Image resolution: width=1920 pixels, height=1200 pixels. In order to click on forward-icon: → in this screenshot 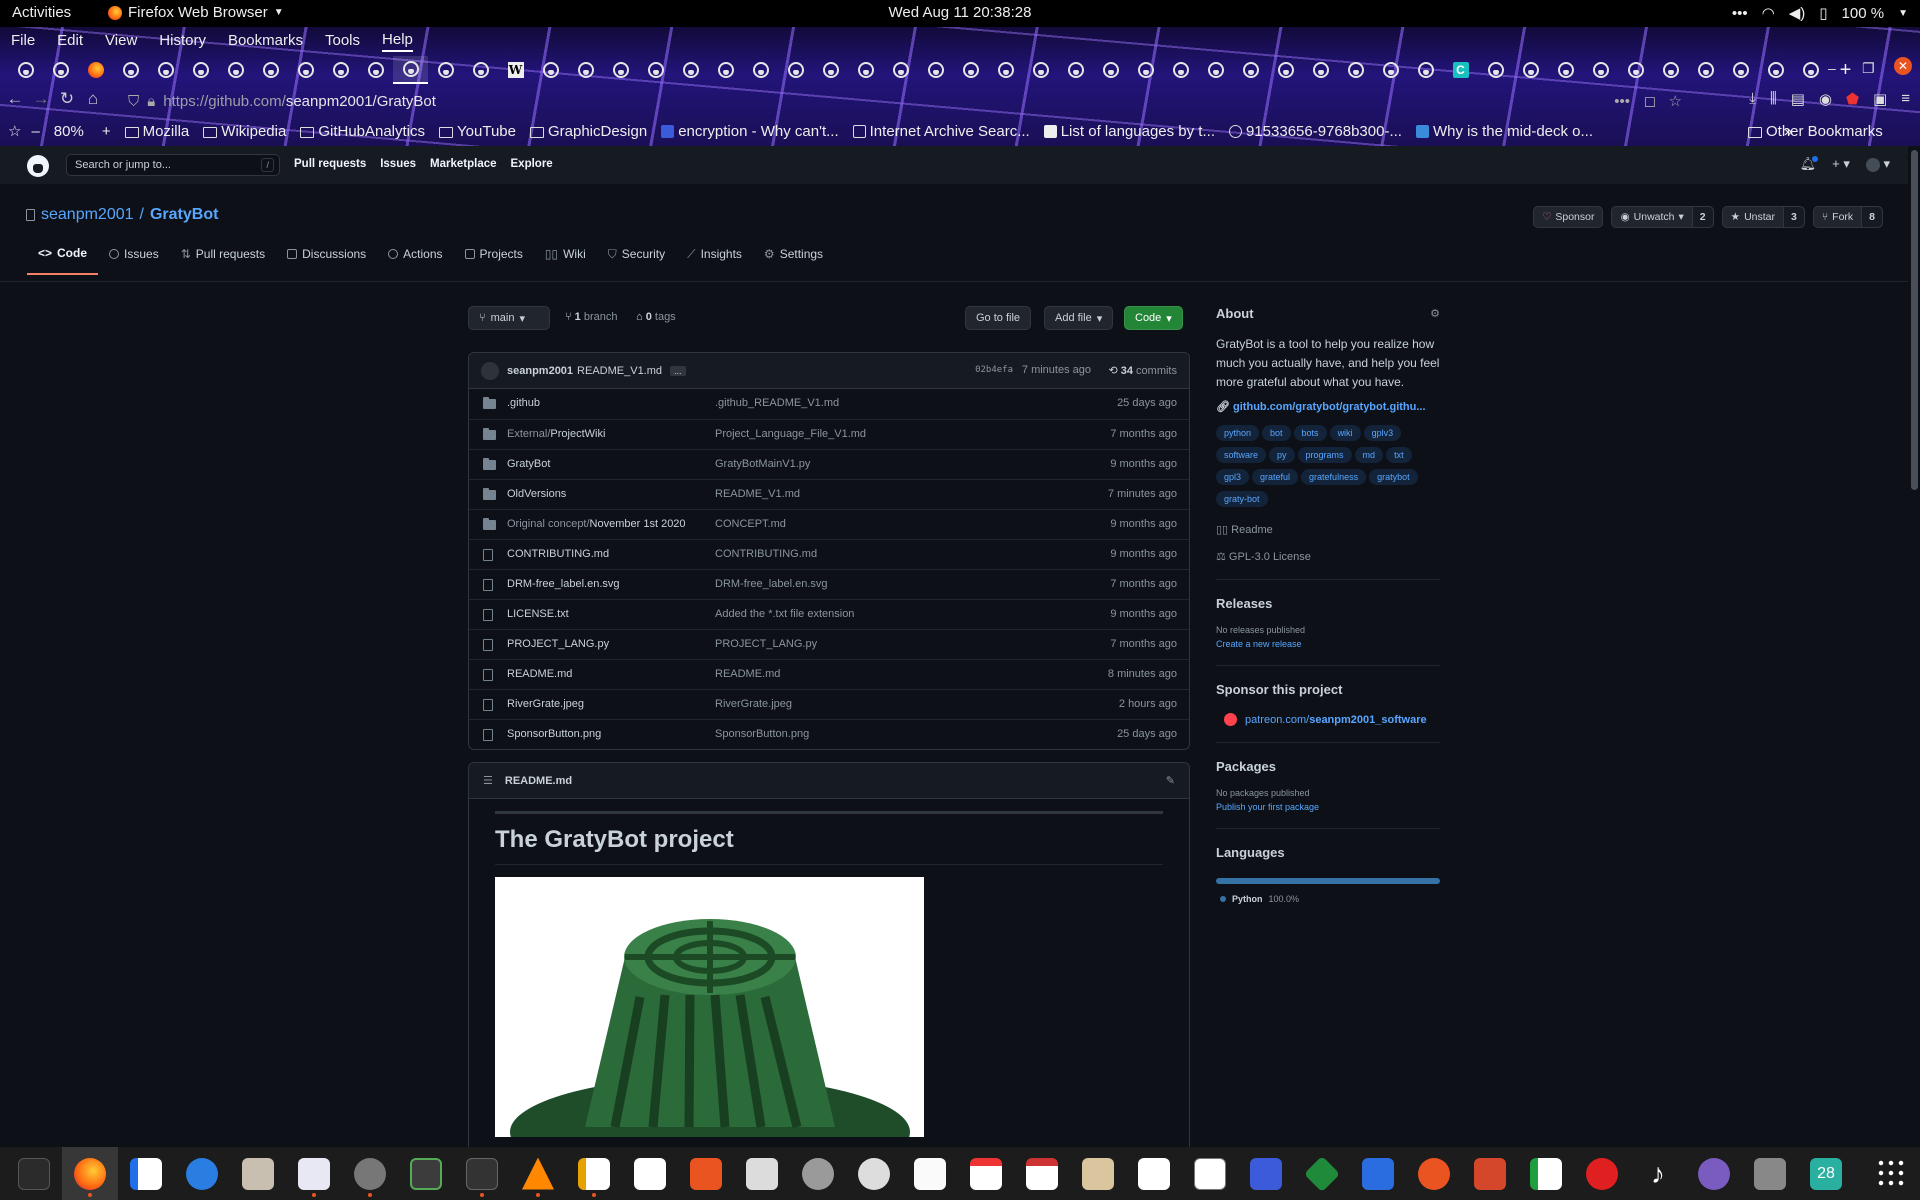, I will do `click(41, 99)`.